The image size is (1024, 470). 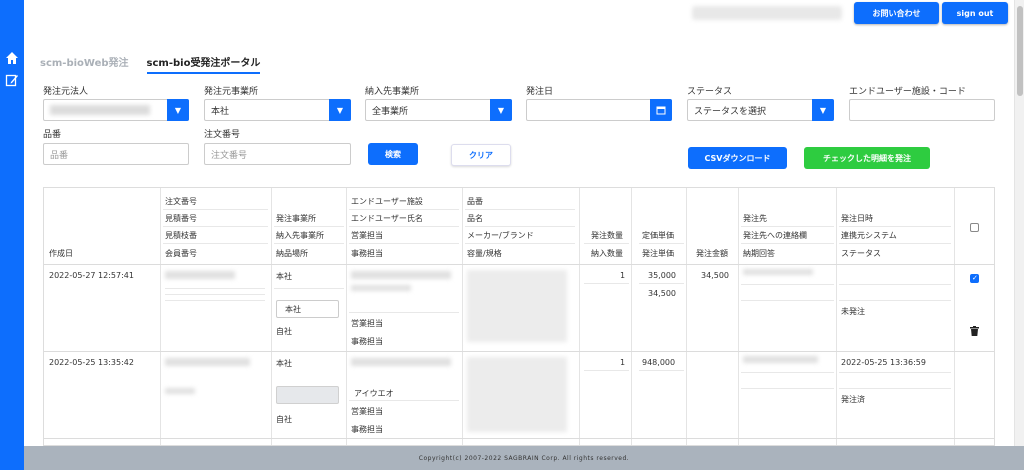 What do you see at coordinates (715, 275) in the screenshot?
I see `row1-amount: 34,500` at bounding box center [715, 275].